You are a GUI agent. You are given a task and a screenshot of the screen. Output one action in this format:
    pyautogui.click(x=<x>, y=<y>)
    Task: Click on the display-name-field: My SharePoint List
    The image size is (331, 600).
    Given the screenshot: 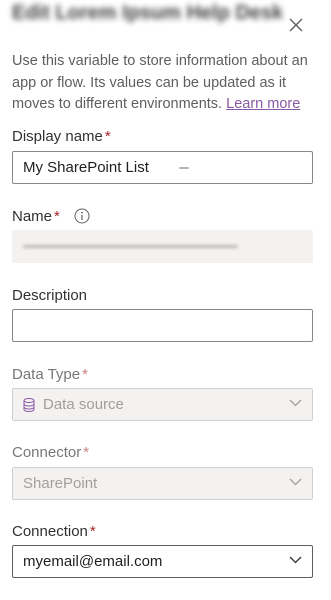 What is the action you would take?
    pyautogui.click(x=162, y=167)
    